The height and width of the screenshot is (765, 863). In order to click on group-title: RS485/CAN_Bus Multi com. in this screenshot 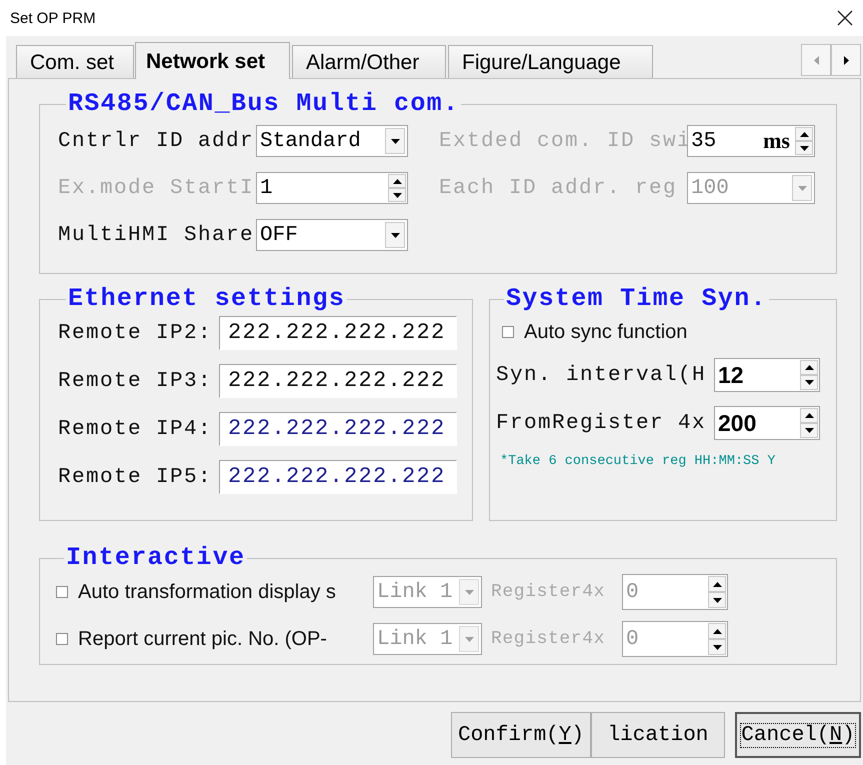, I will do `click(263, 104)`.